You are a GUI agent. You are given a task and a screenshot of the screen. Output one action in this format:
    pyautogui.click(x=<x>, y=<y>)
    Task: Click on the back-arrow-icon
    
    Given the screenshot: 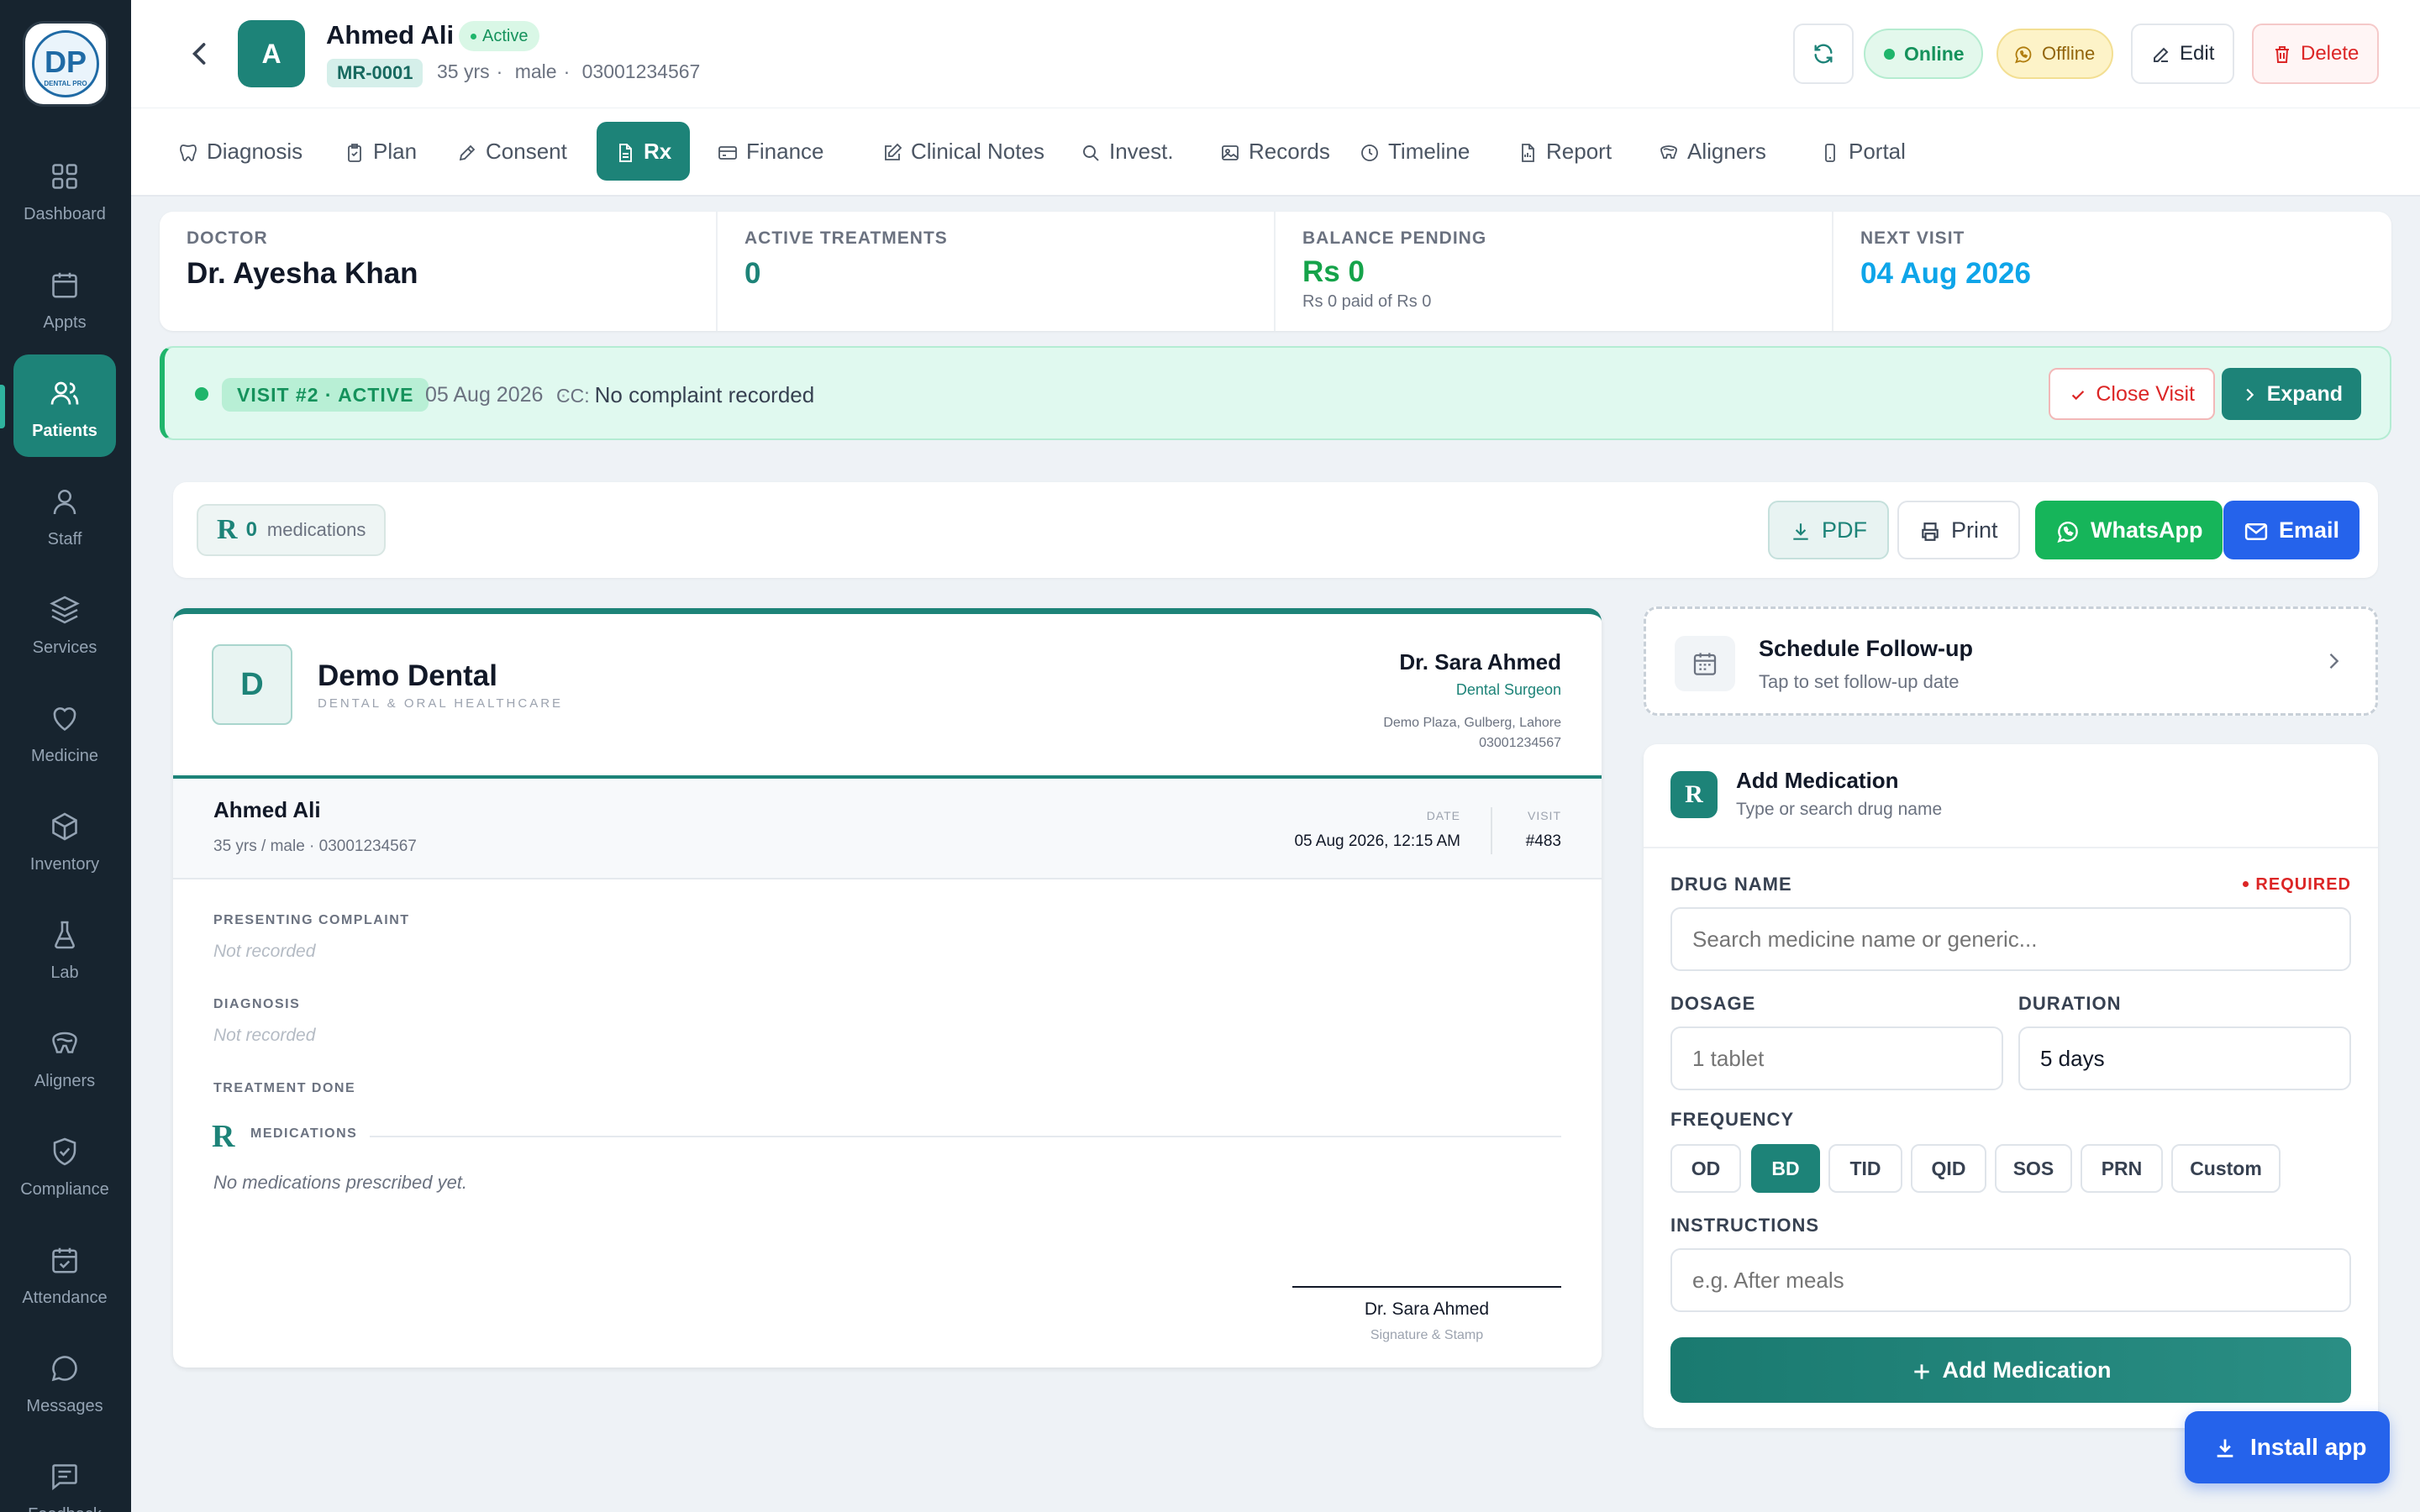 What is the action you would take?
    pyautogui.click(x=200, y=53)
    